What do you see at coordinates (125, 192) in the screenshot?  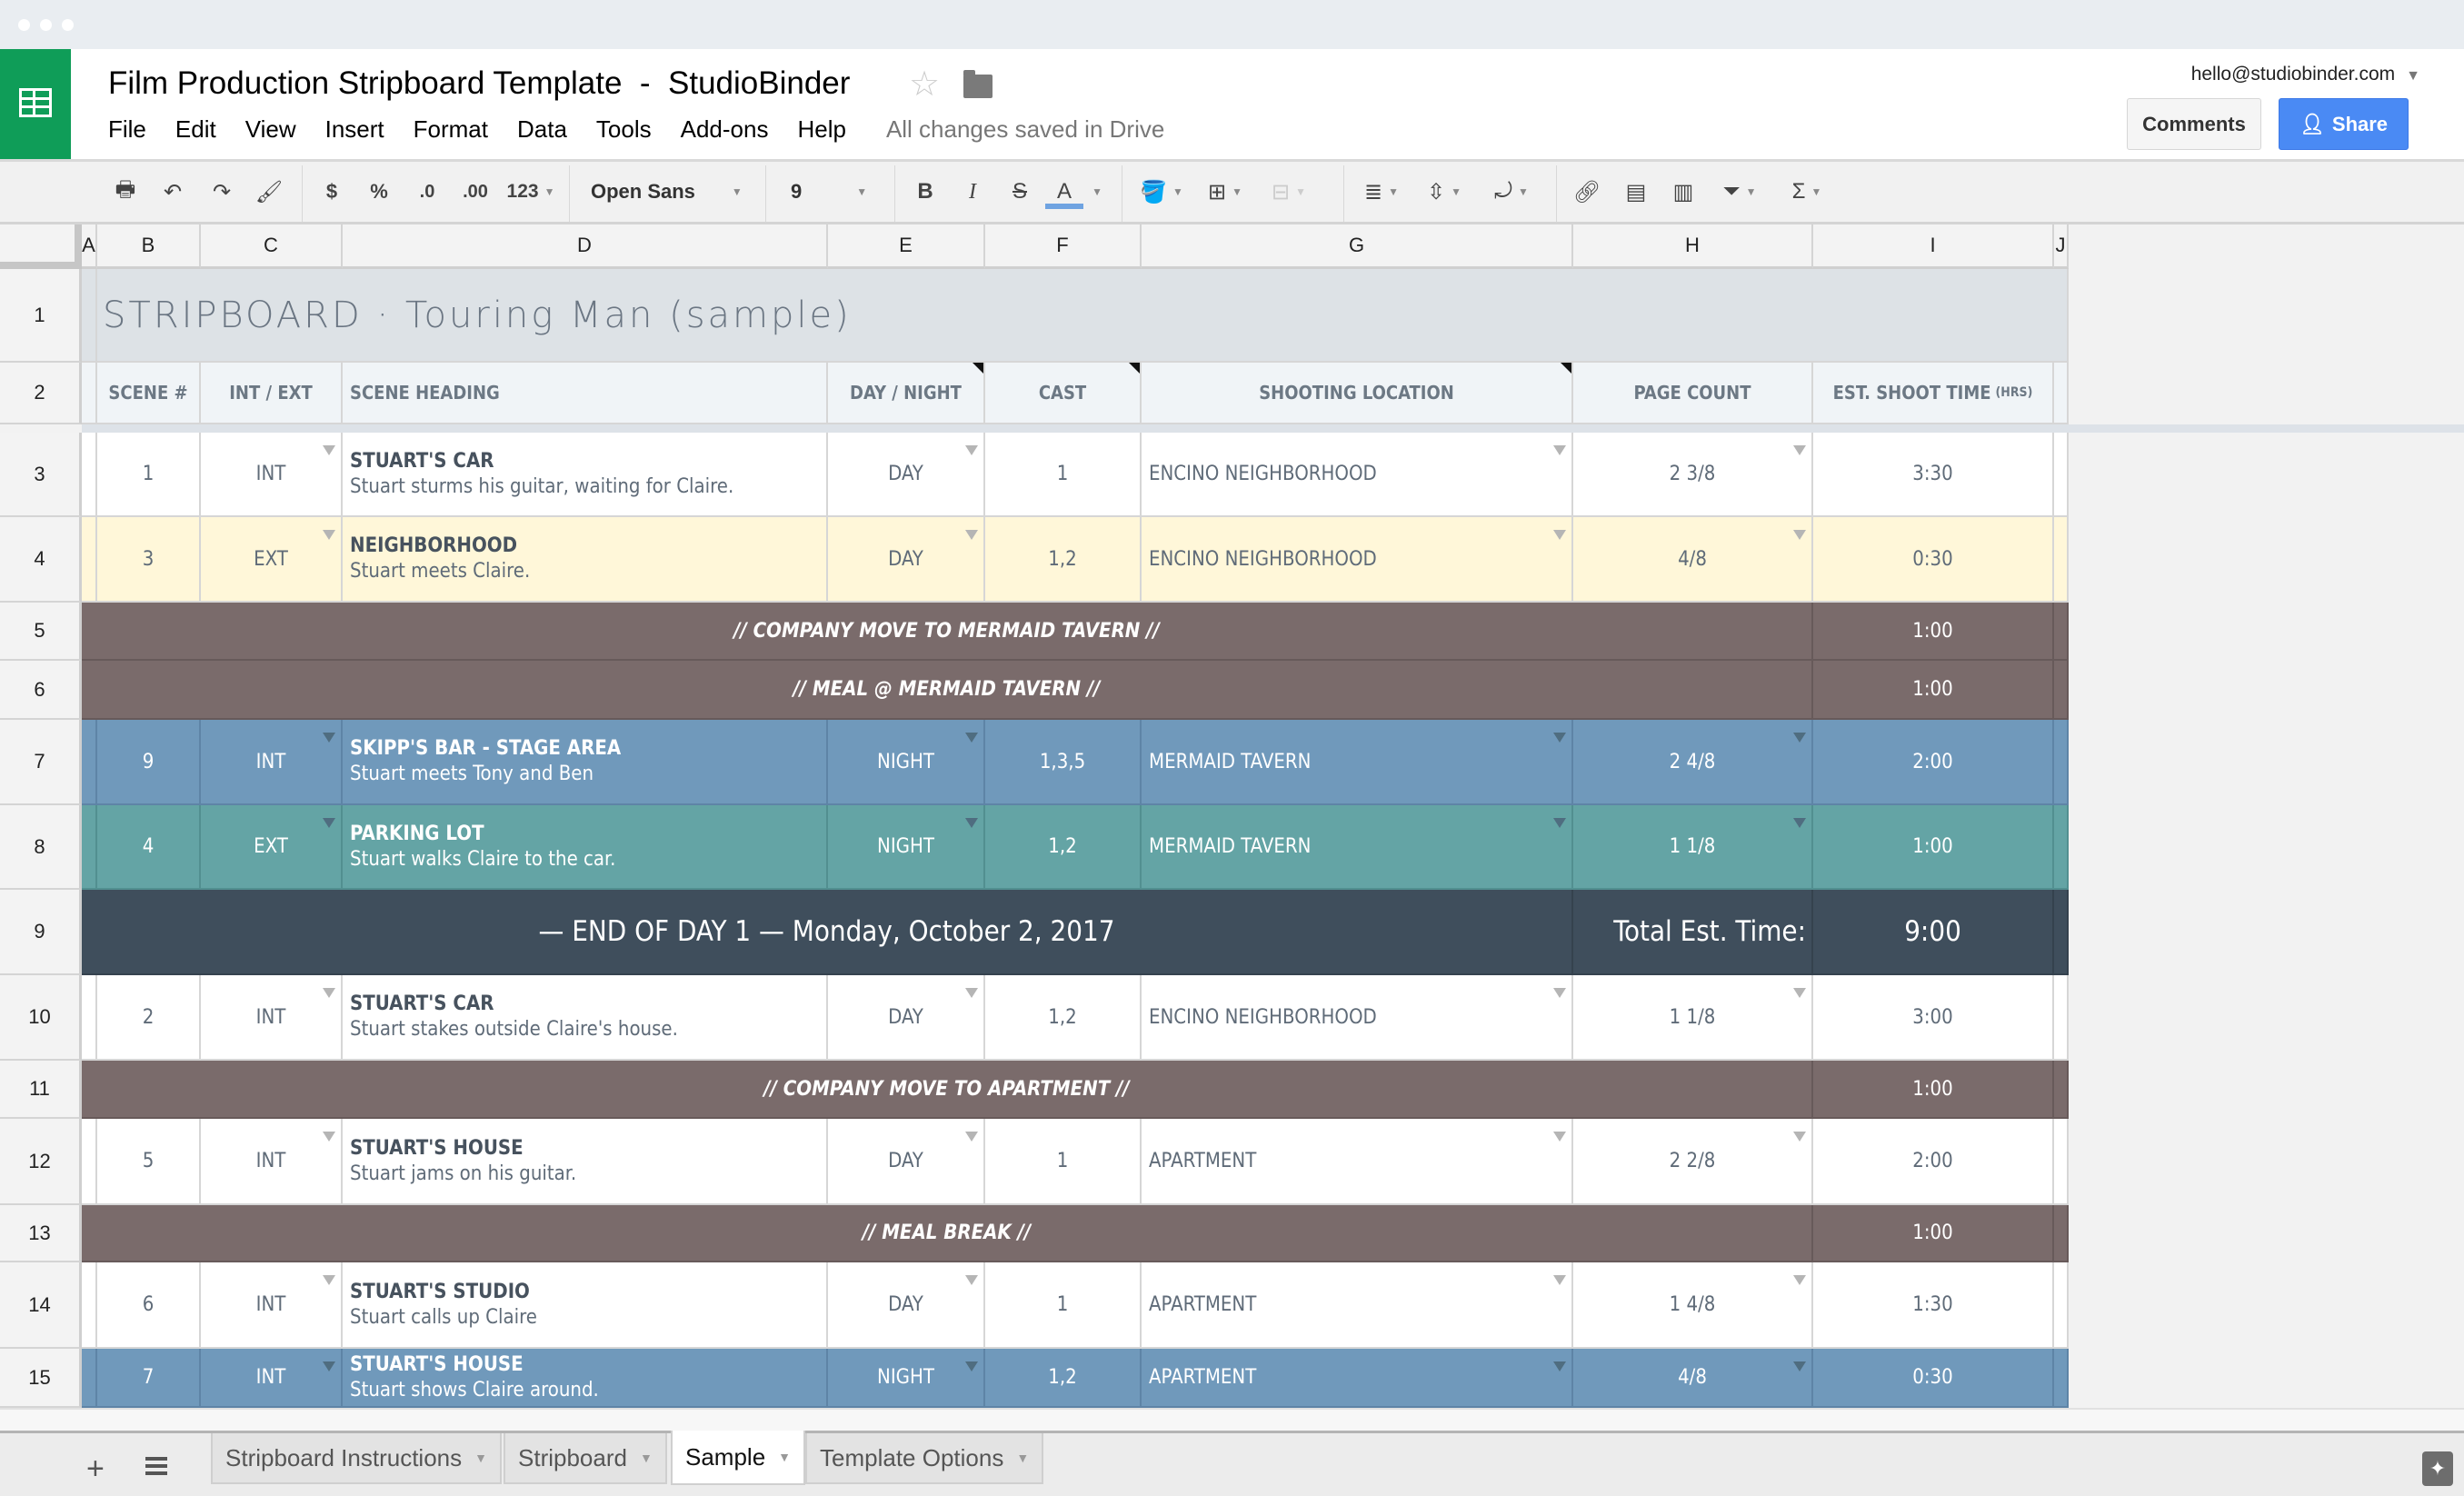 I see `print-icon: 🖶` at bounding box center [125, 192].